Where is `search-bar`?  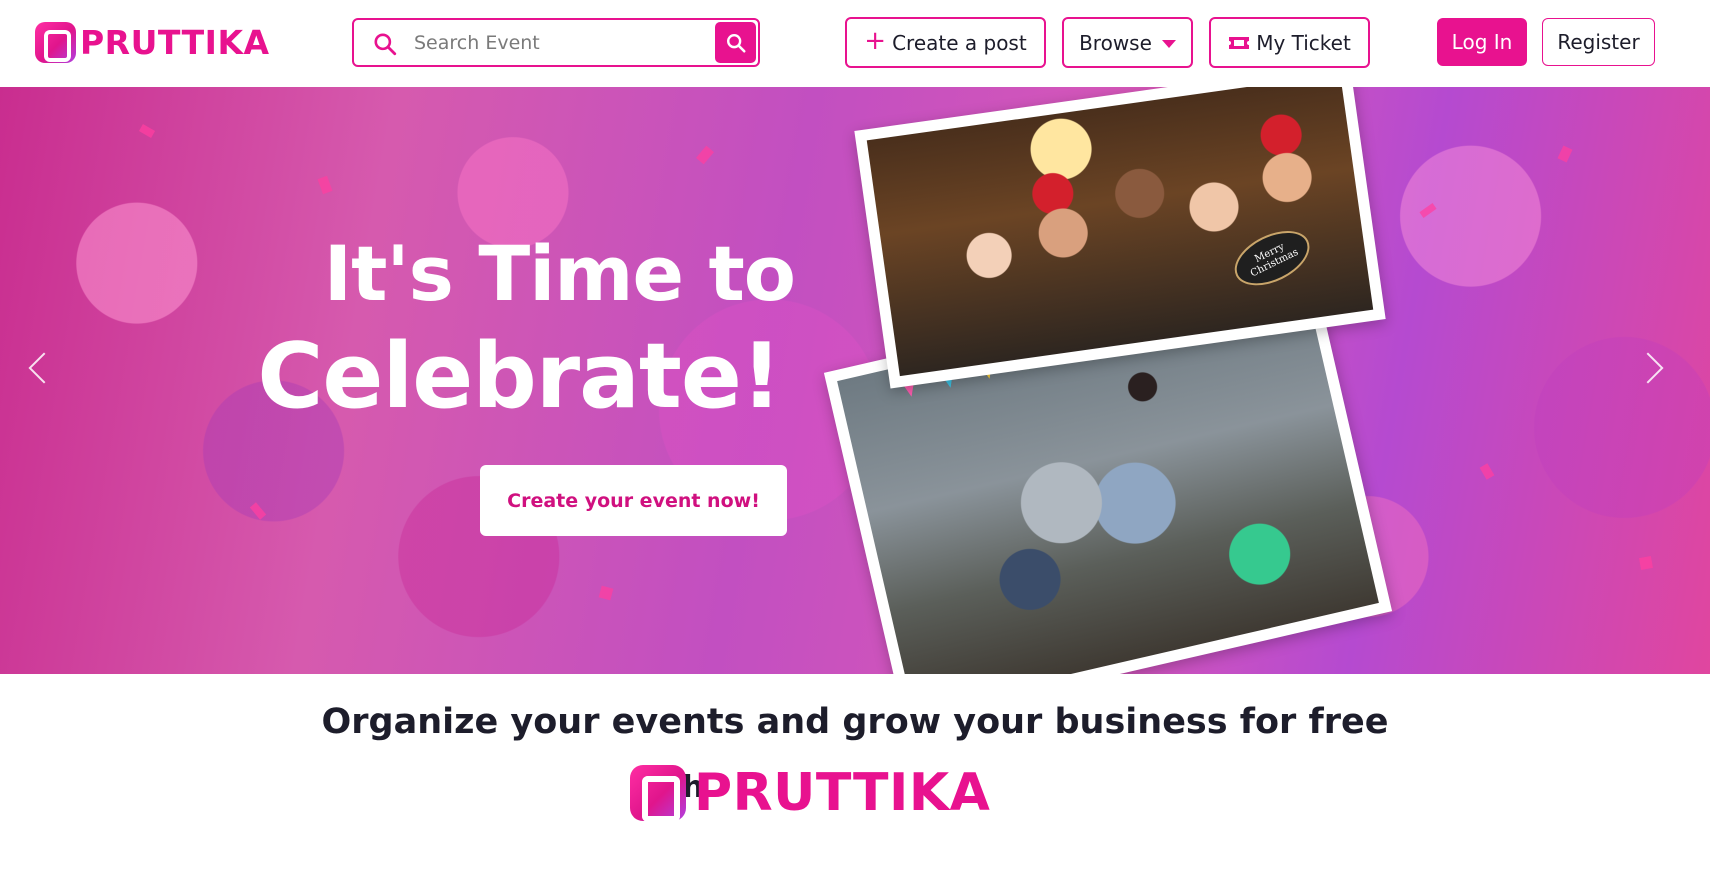 search-bar is located at coordinates (556, 42).